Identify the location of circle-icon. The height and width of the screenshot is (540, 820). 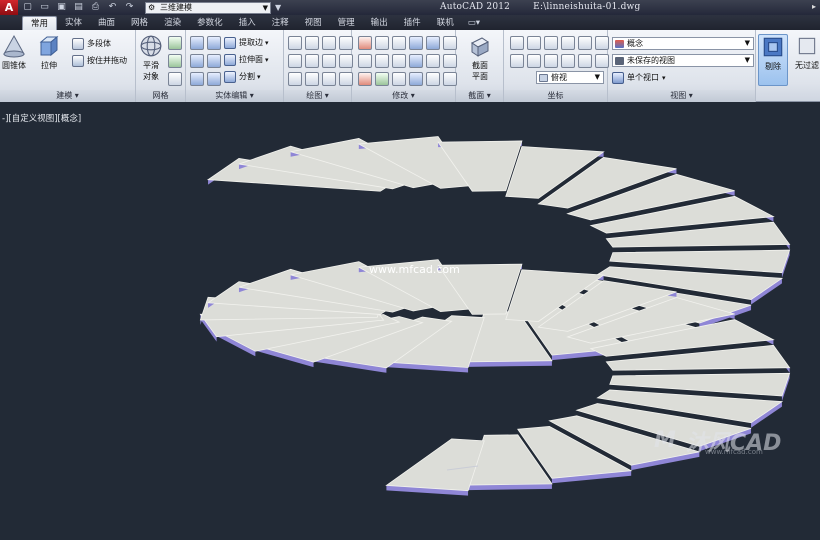
(329, 61).